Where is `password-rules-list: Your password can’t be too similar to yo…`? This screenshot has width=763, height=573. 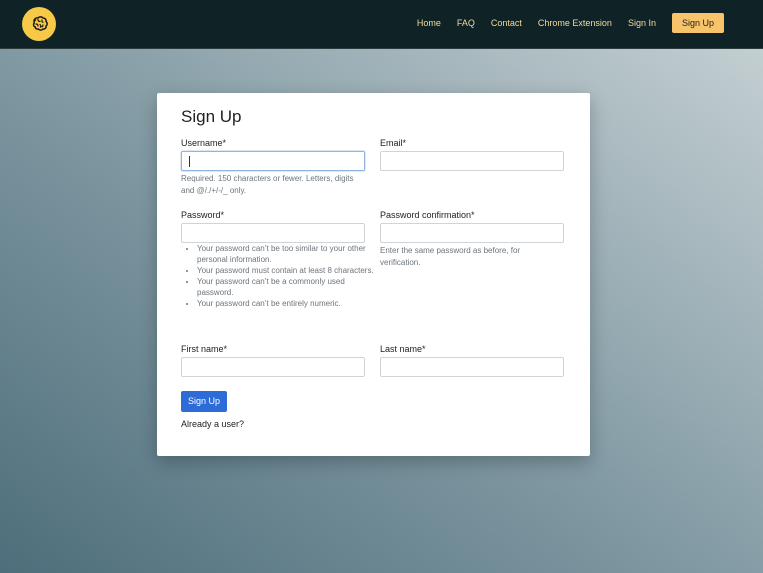
password-rules-list: Your password can’t be too similar to yo… is located at coordinates (281, 276).